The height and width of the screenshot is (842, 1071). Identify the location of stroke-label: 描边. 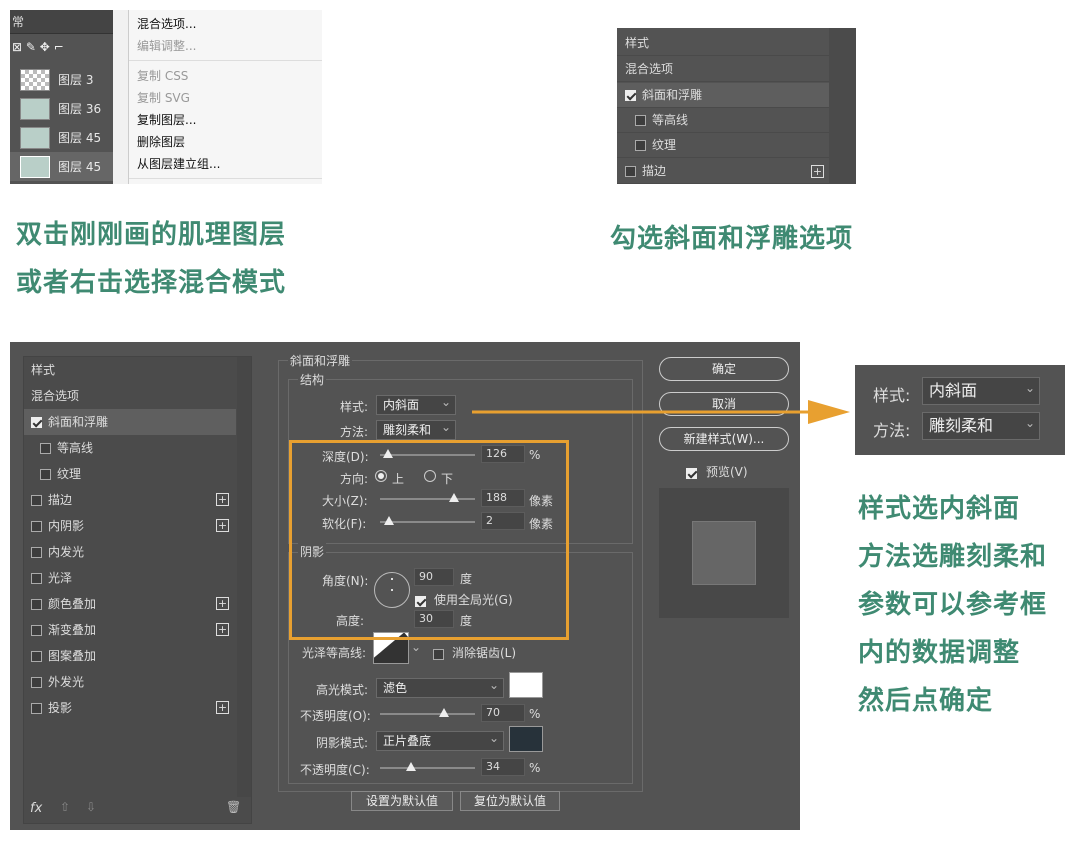
(654, 171).